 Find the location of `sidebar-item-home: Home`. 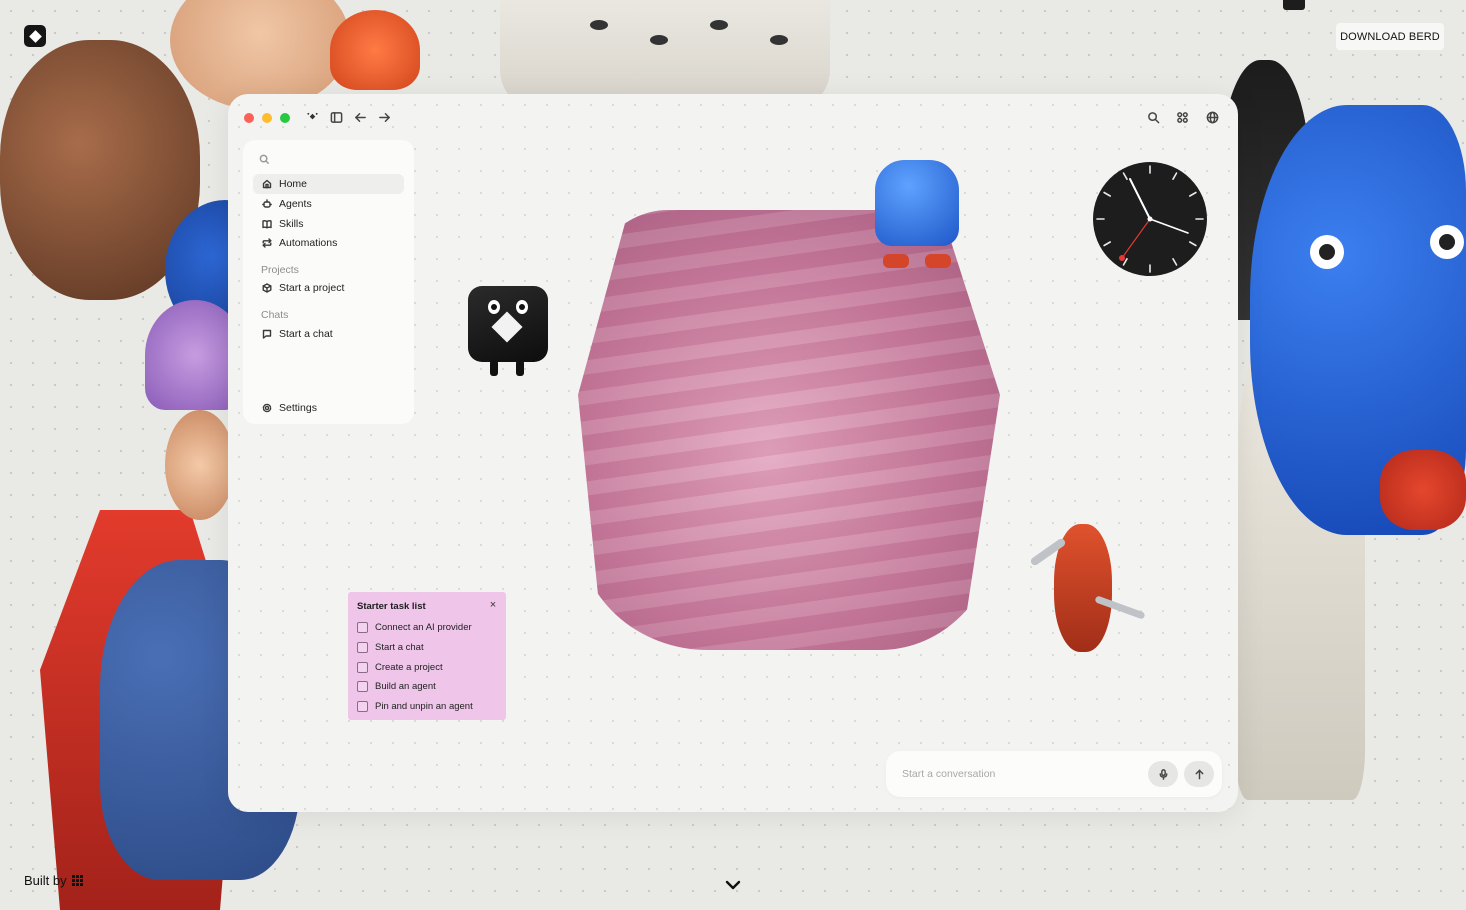

sidebar-item-home: Home is located at coordinates (328, 184).